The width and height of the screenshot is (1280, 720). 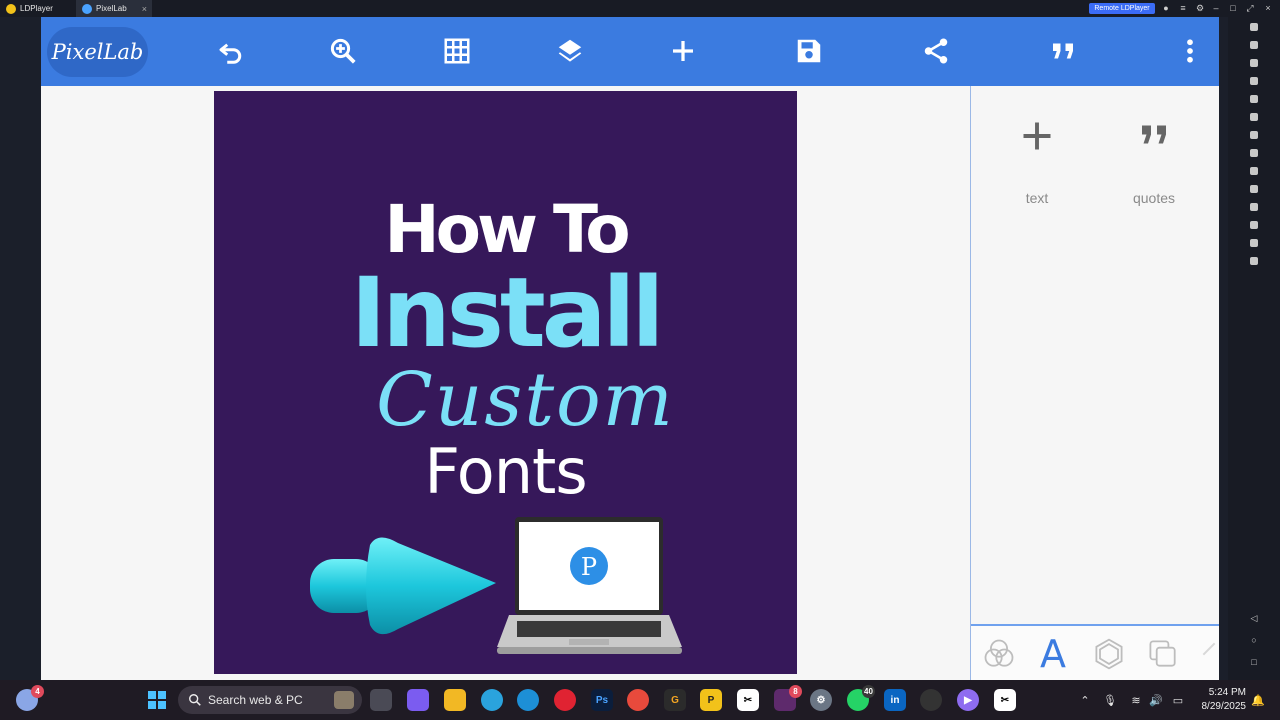 I want to click on add-text-item: text, so click(x=1037, y=166).